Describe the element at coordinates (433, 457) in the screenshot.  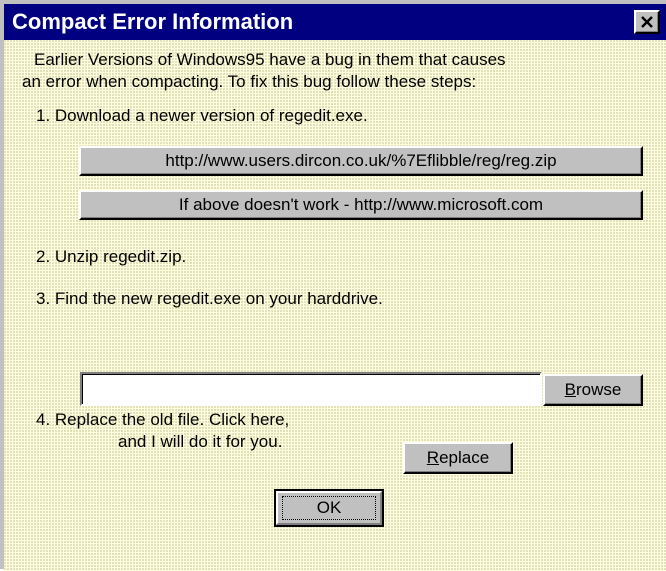
I see `replace-accel: R` at that location.